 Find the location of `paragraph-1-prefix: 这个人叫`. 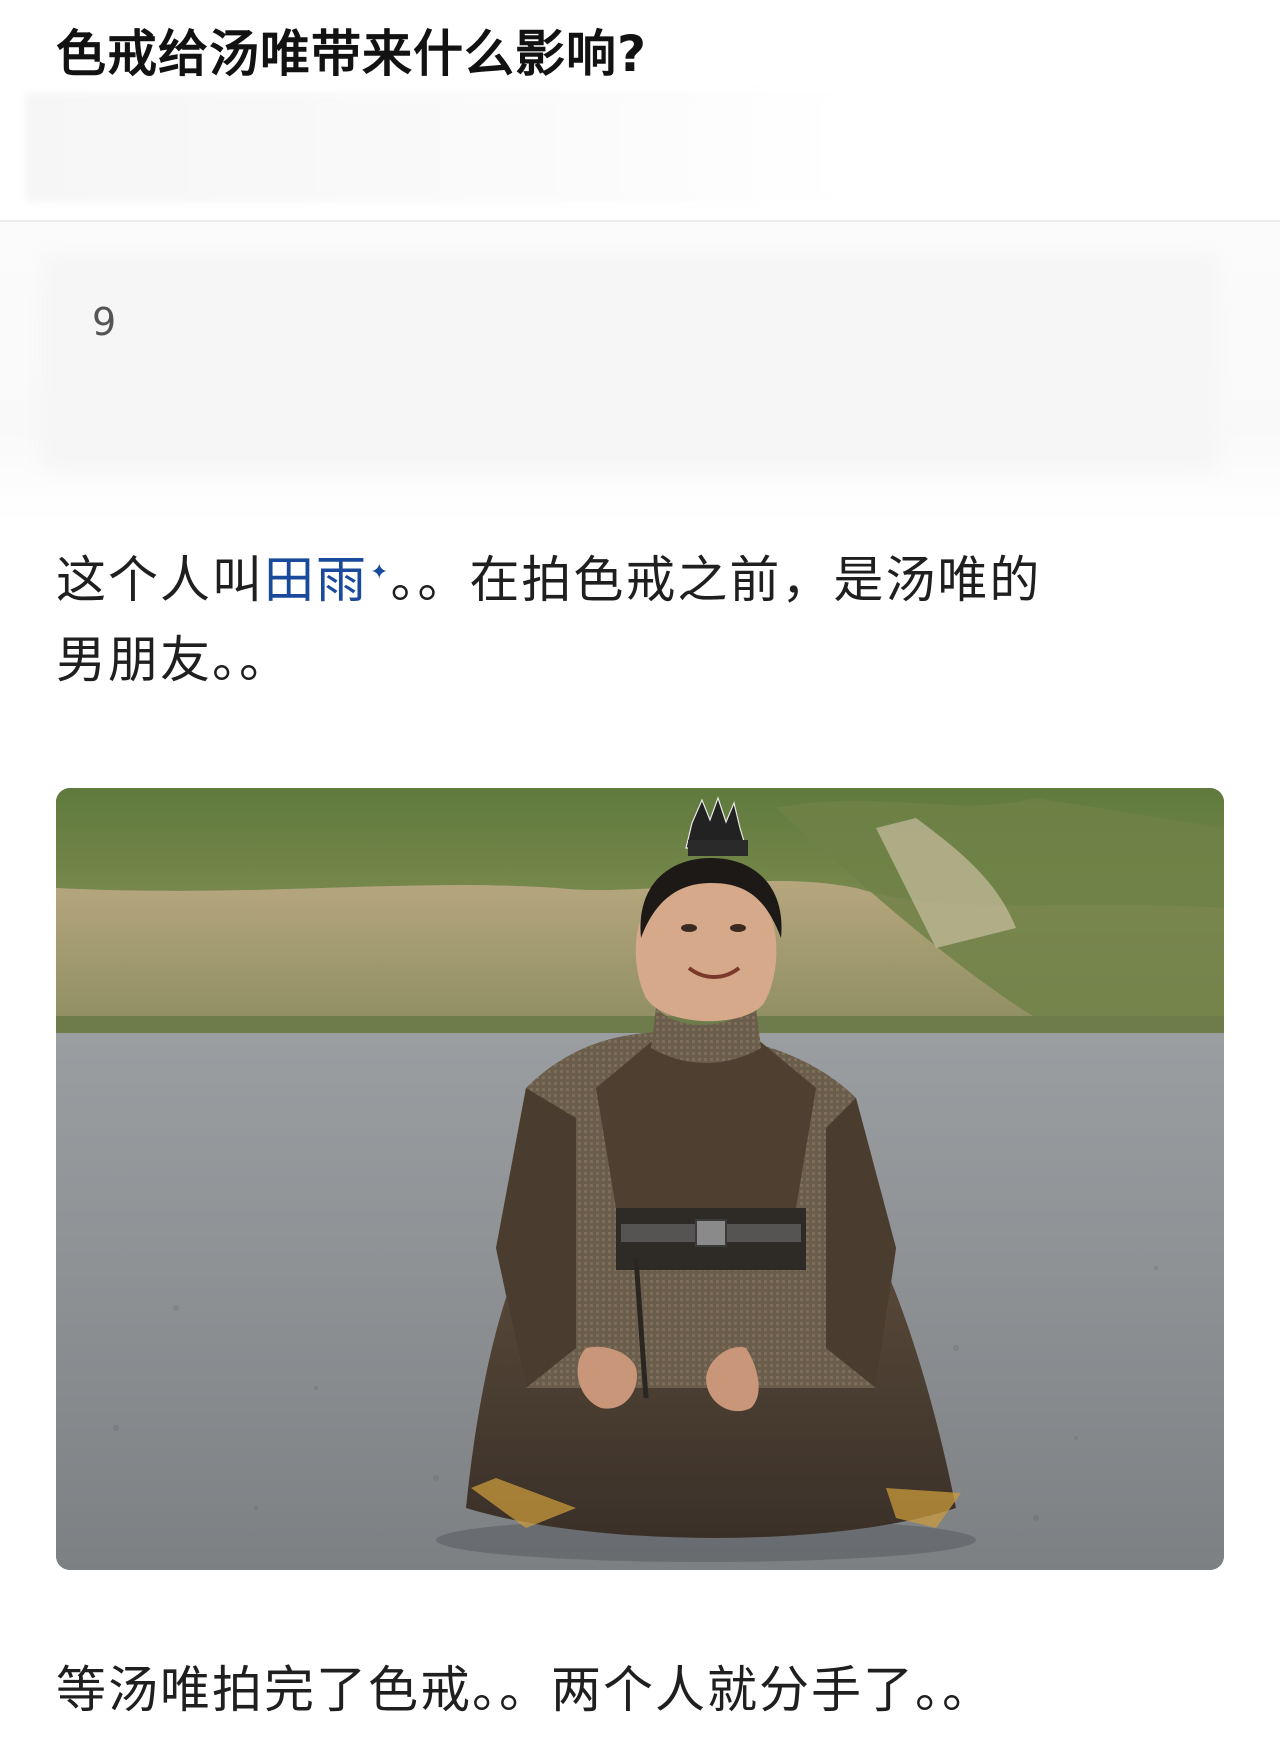

paragraph-1-prefix: 这个人叫 is located at coordinates (160, 580).